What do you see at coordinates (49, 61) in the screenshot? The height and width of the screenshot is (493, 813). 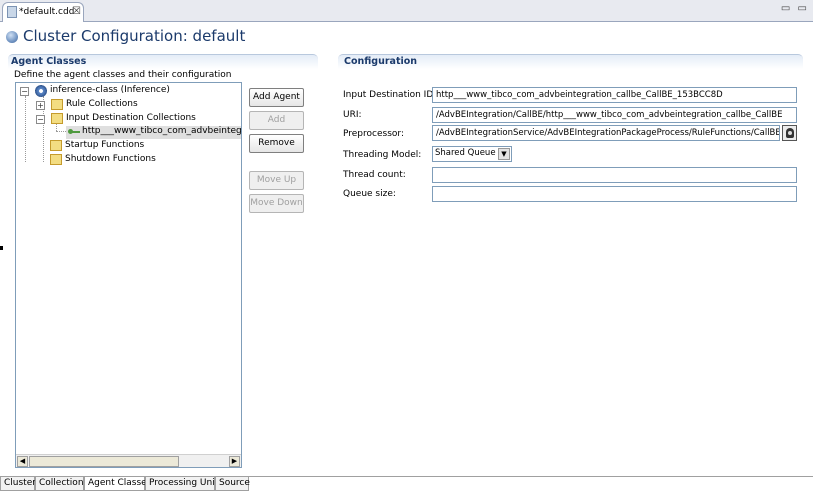 I see `agent-classes-header-label: Agent Classes` at bounding box center [49, 61].